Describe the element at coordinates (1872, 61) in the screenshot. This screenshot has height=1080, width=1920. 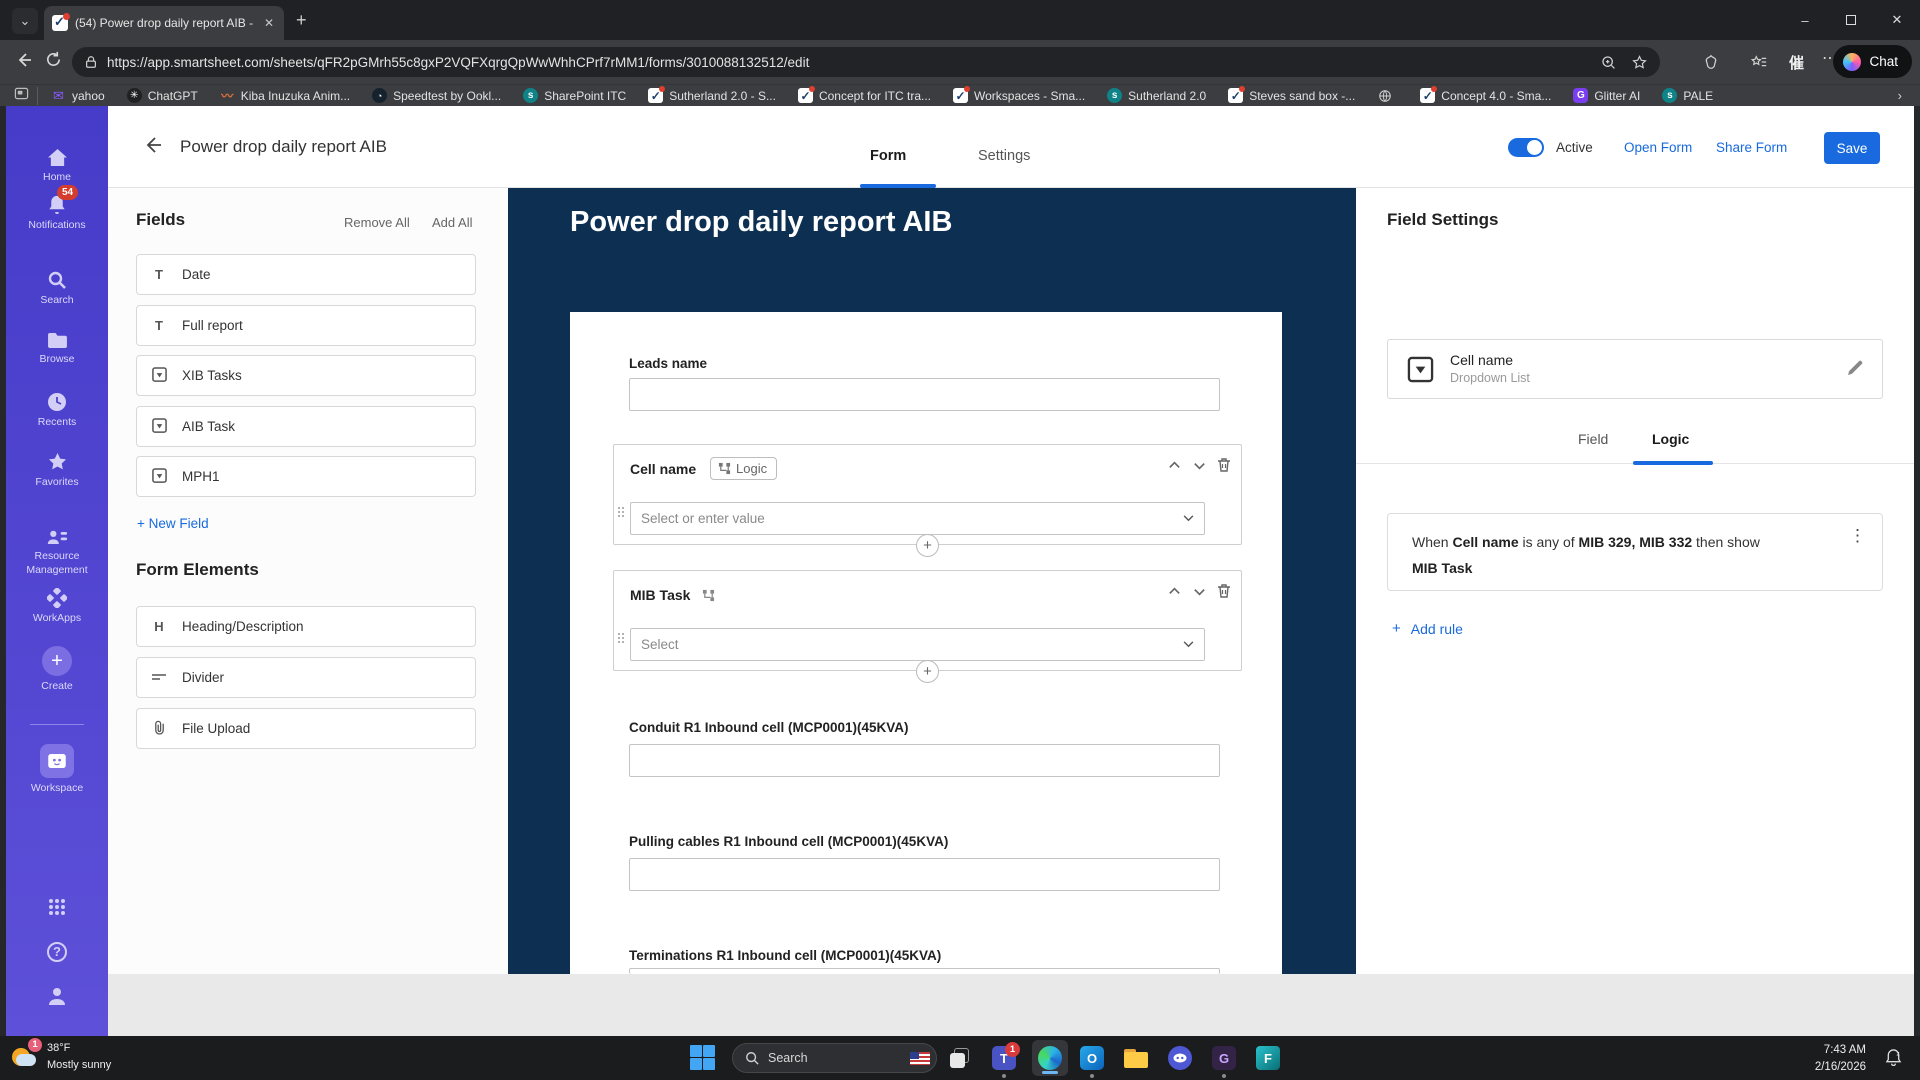
I see `copilot-chat-button: Chat` at that location.